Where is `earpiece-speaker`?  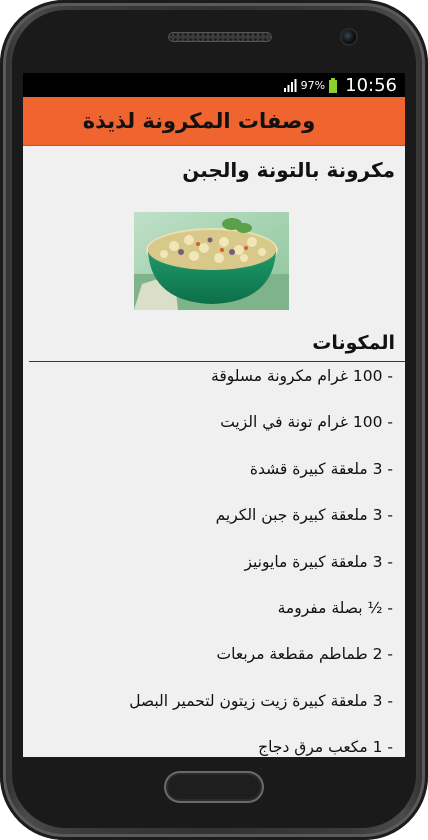
earpiece-speaker is located at coordinates (220, 37).